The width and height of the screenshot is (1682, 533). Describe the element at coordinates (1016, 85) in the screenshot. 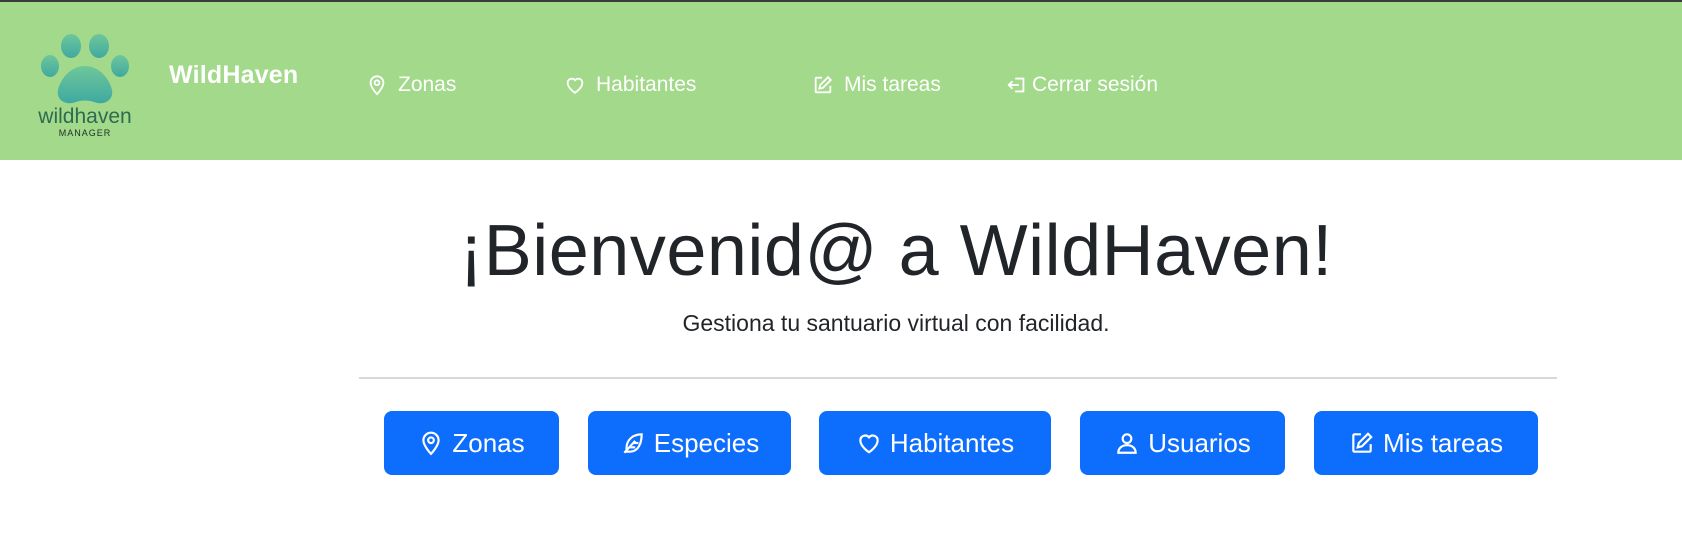

I see `logout-icon` at that location.